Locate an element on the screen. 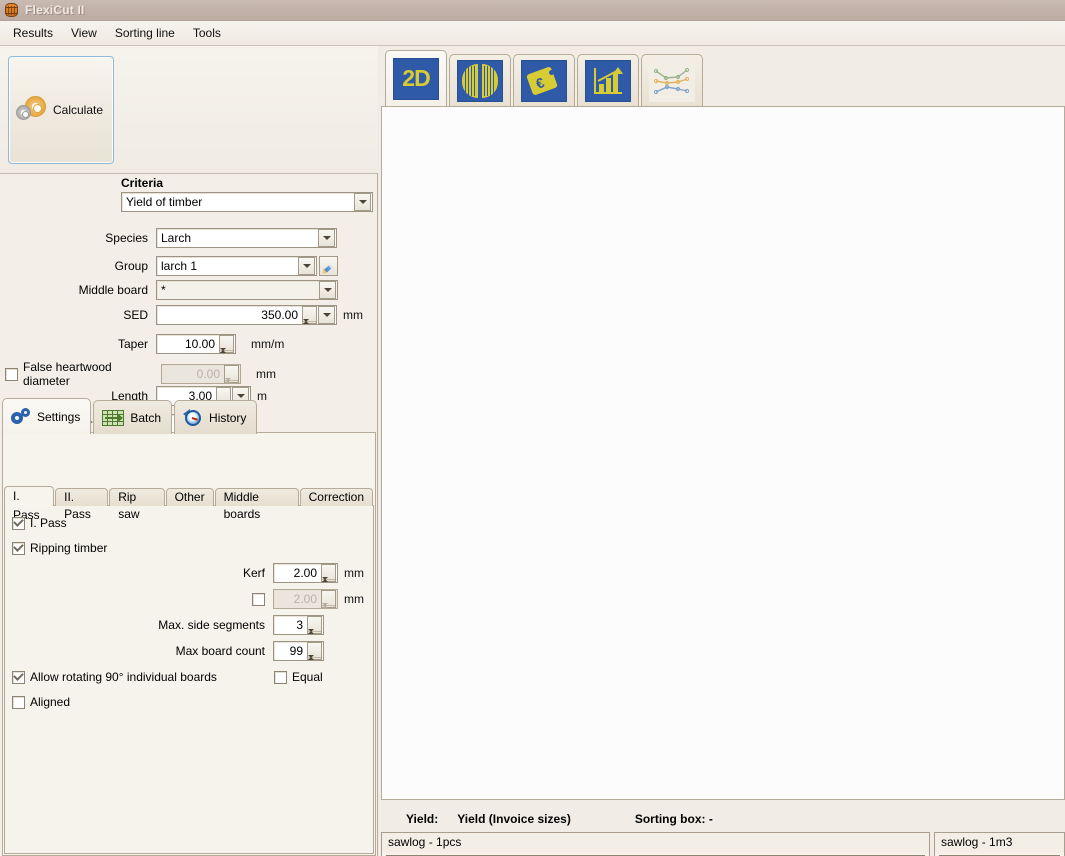  kerf2-input: 2.00 is located at coordinates (305, 604).